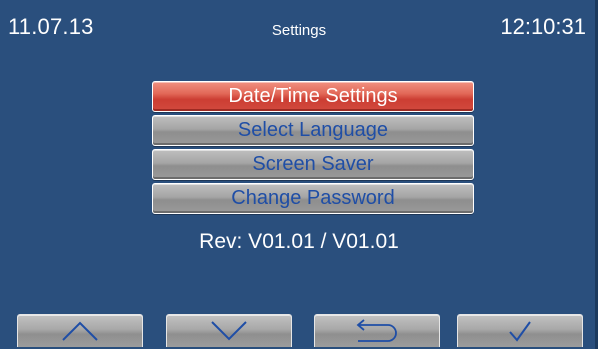  I want to click on arrow-up-icon, so click(80, 331).